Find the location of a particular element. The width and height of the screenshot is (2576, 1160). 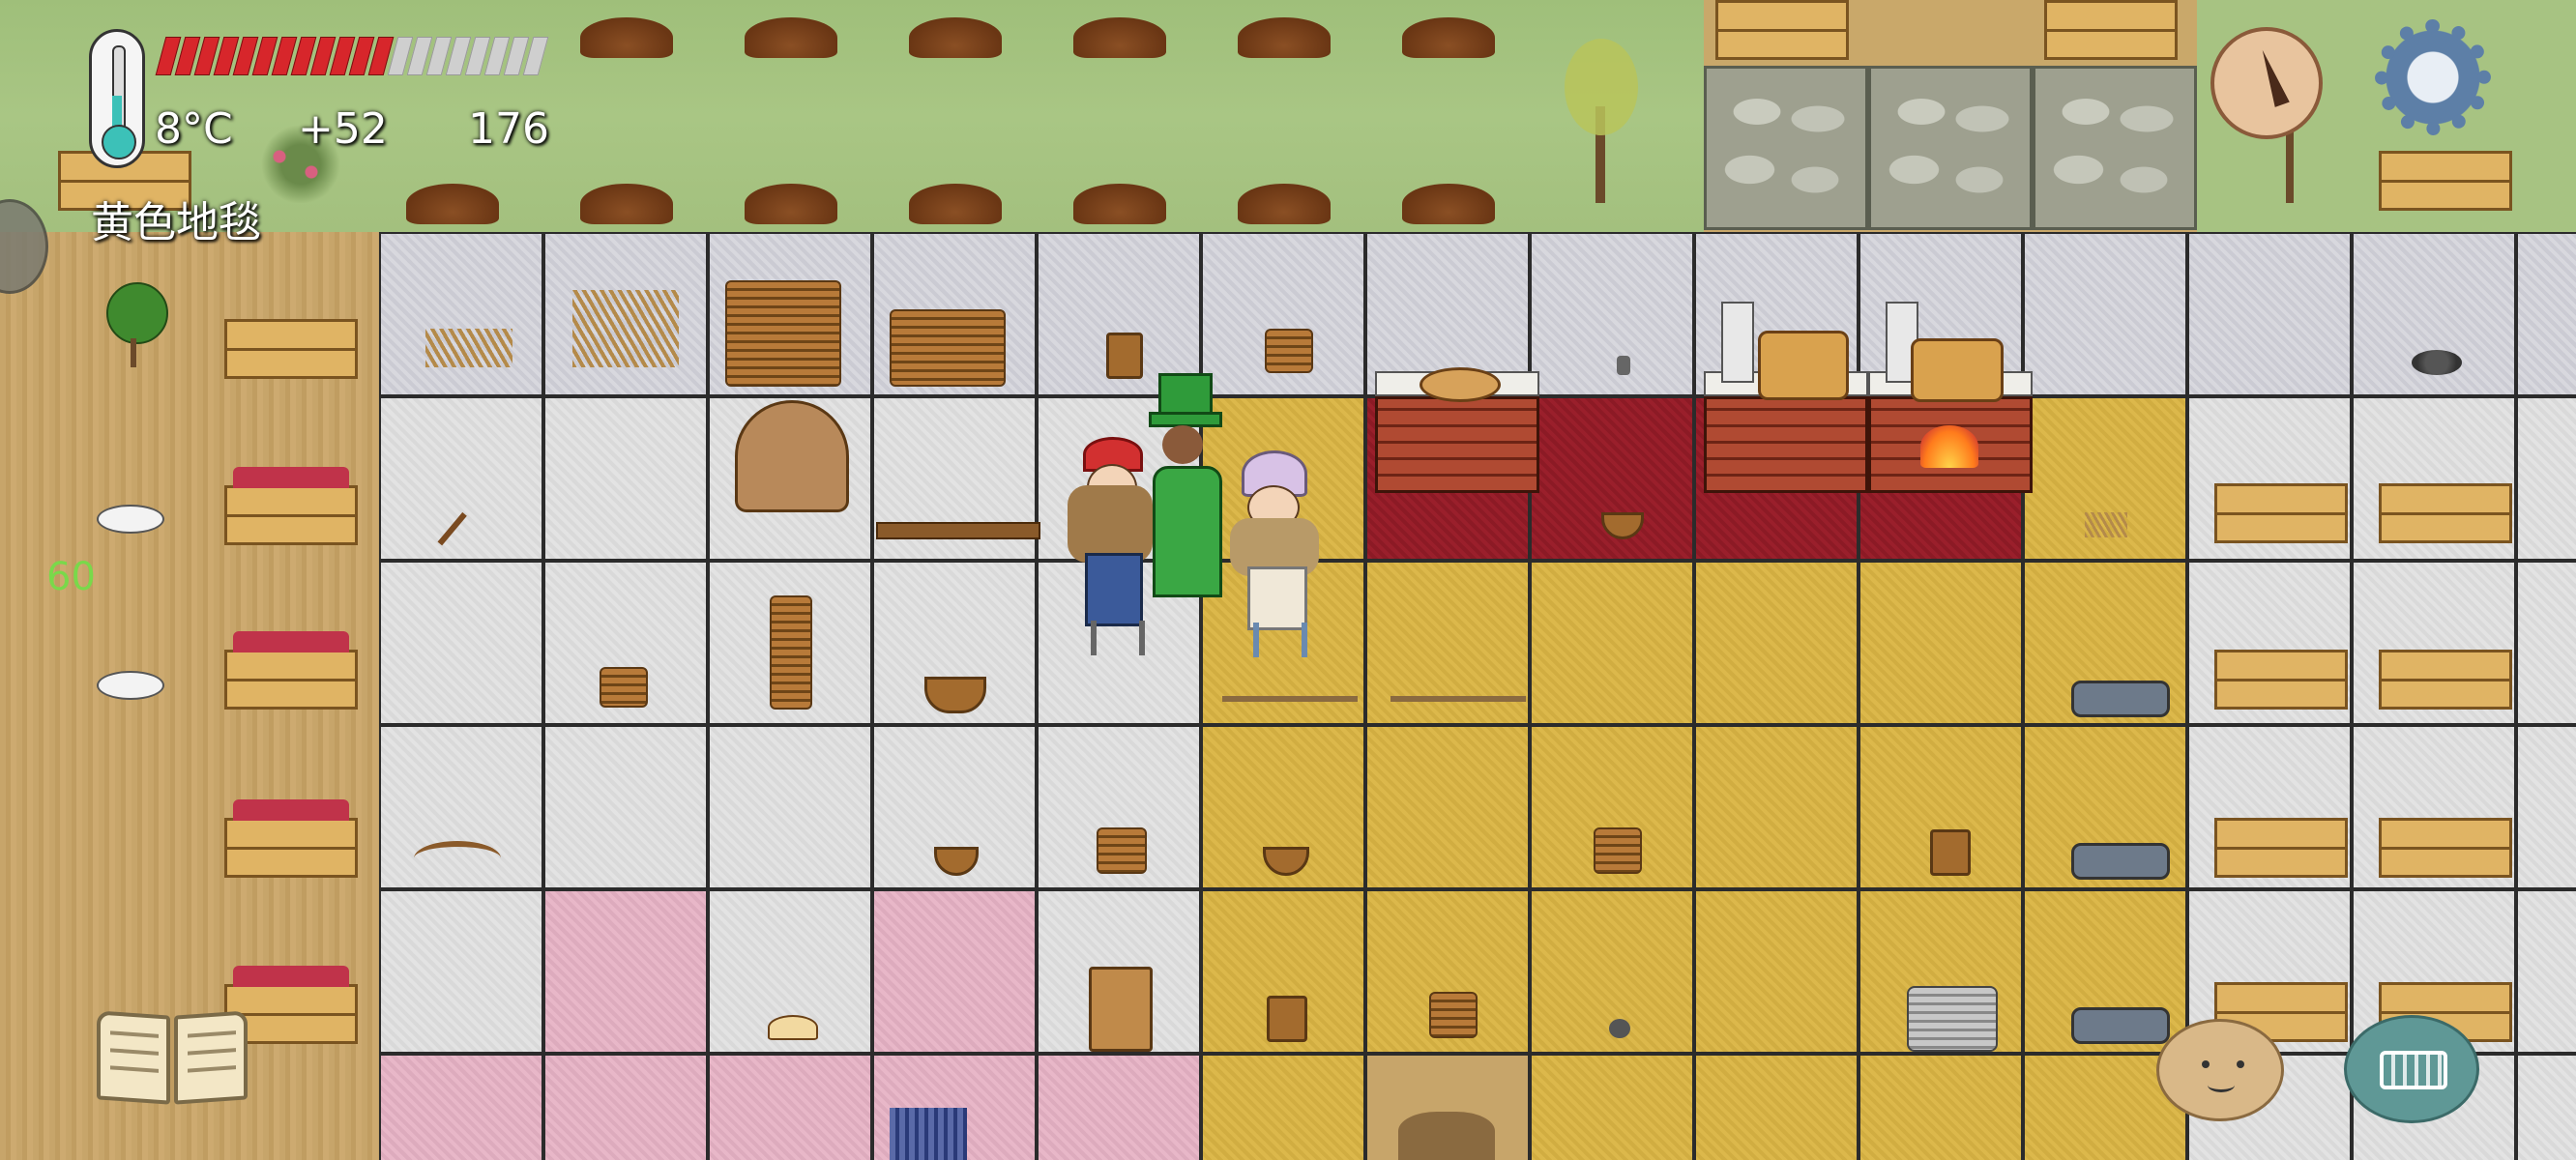

round-stone is located at coordinates (1619, 1028).